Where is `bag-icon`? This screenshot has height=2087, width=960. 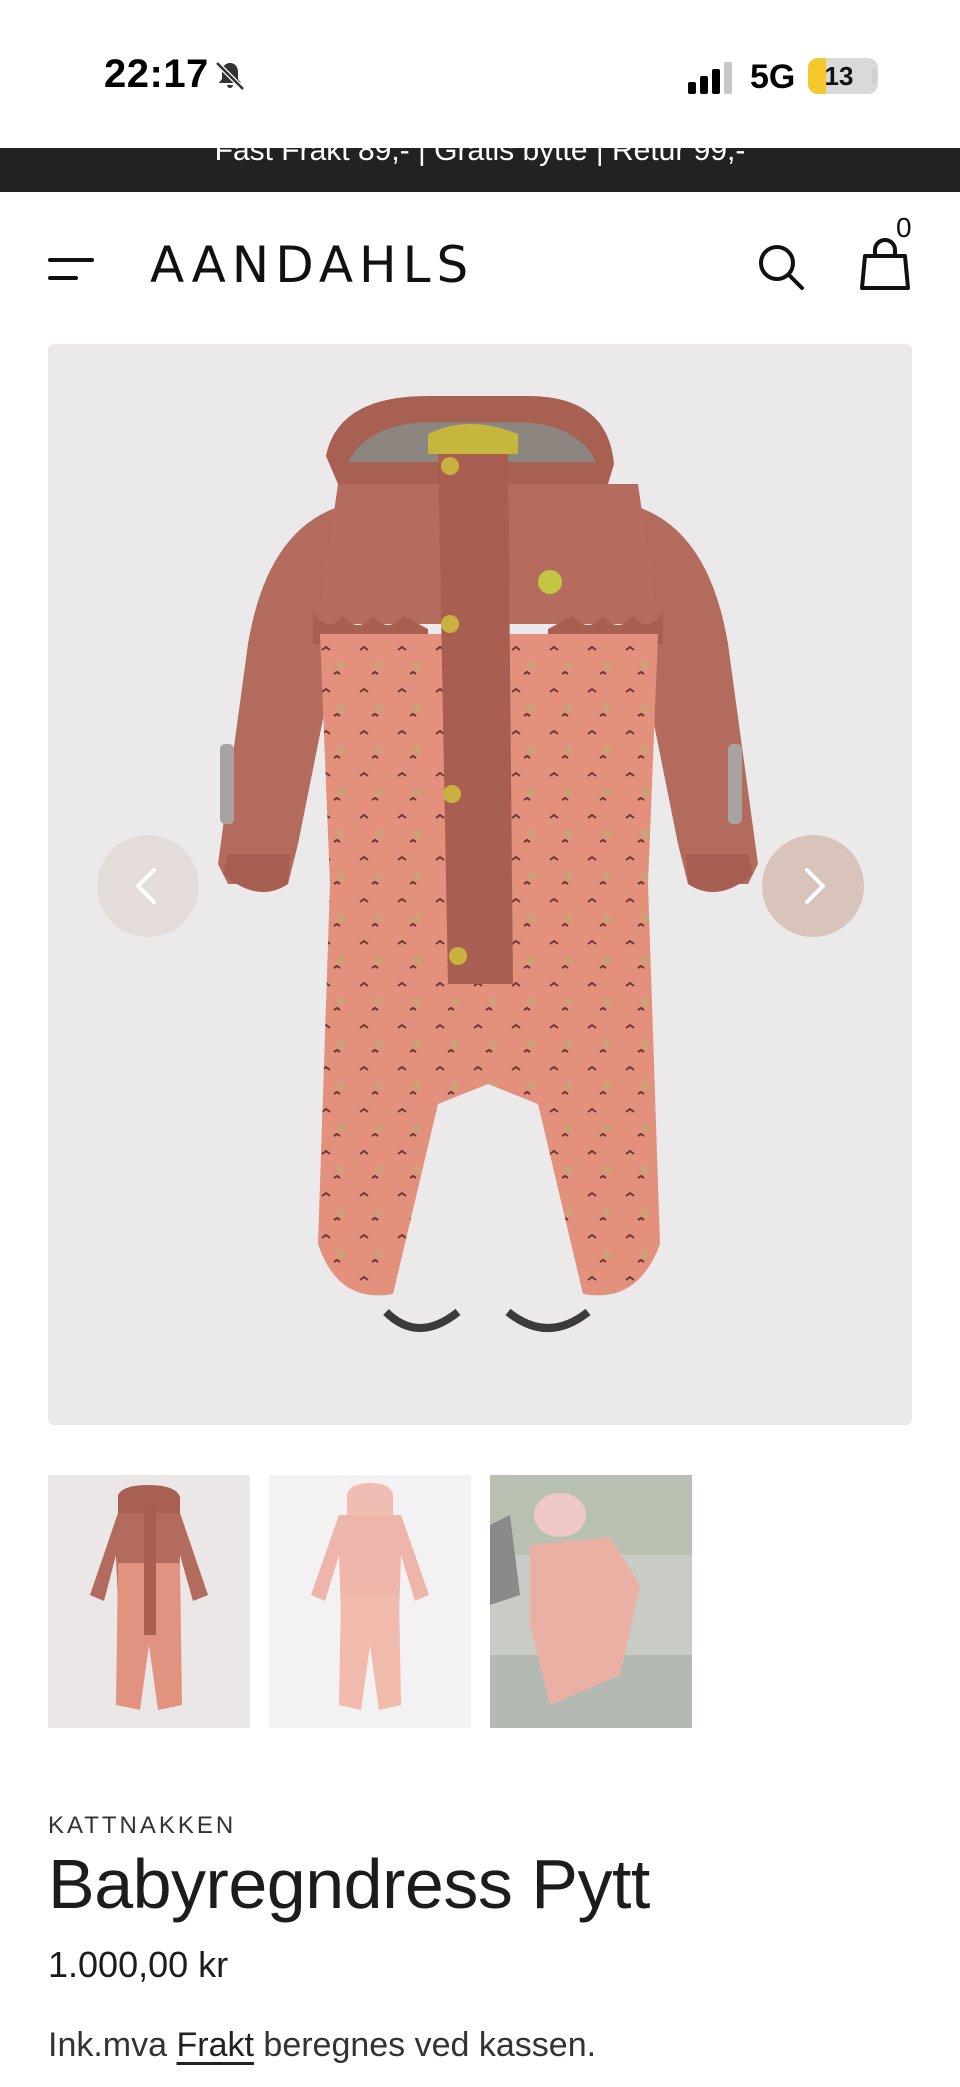 bag-icon is located at coordinates (885, 265).